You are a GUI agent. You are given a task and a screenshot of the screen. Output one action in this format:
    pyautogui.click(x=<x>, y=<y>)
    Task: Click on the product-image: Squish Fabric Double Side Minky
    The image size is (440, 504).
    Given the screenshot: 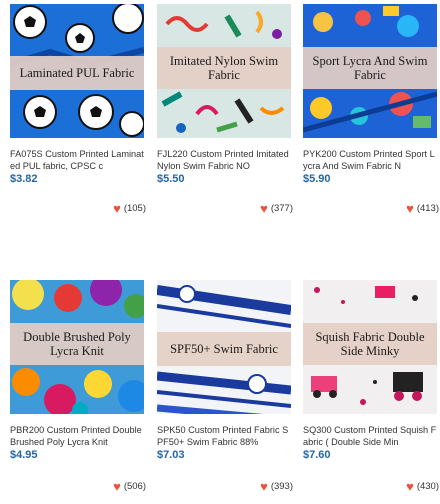 What is the action you would take?
    pyautogui.click(x=370, y=347)
    